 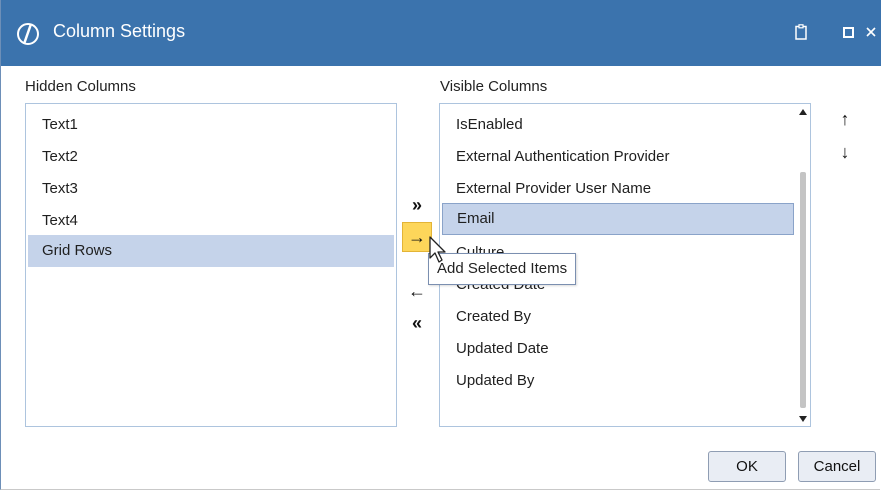 What do you see at coordinates (80, 86) in the screenshot?
I see `hidden-columns-label: Hidden Columns` at bounding box center [80, 86].